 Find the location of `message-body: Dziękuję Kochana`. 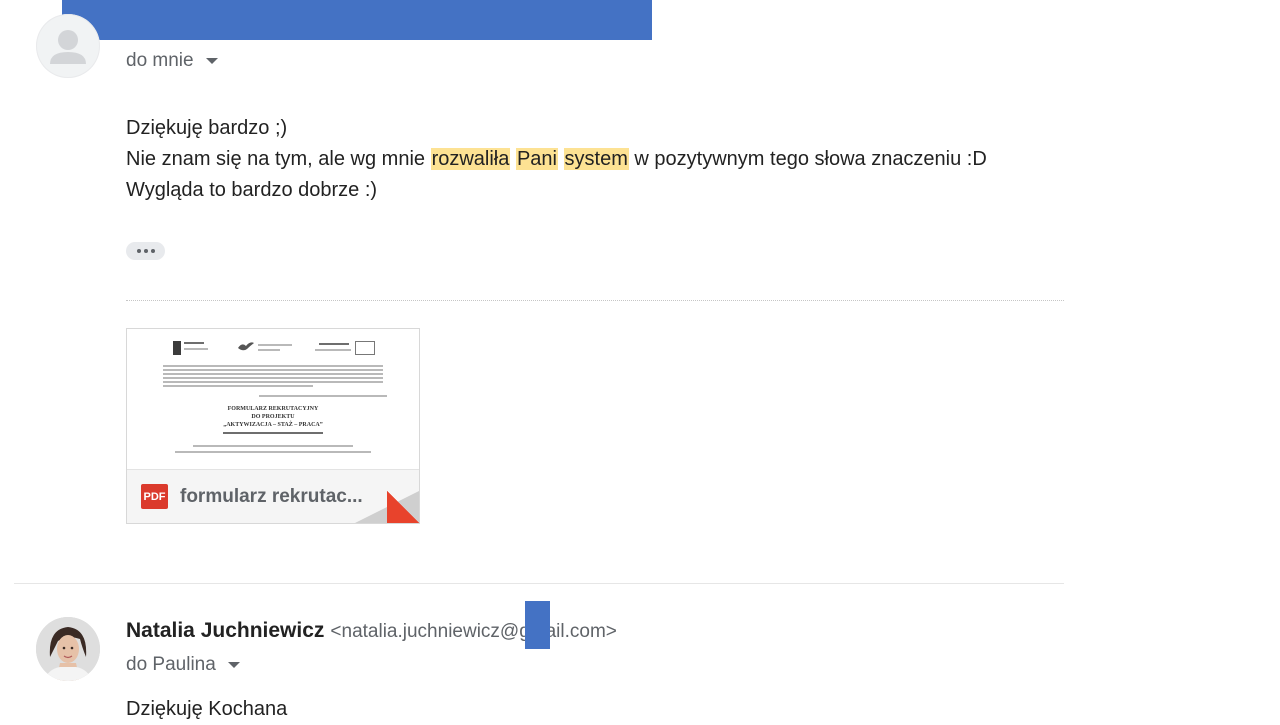

message-body: Dziękuję Kochana is located at coordinates (206, 709).